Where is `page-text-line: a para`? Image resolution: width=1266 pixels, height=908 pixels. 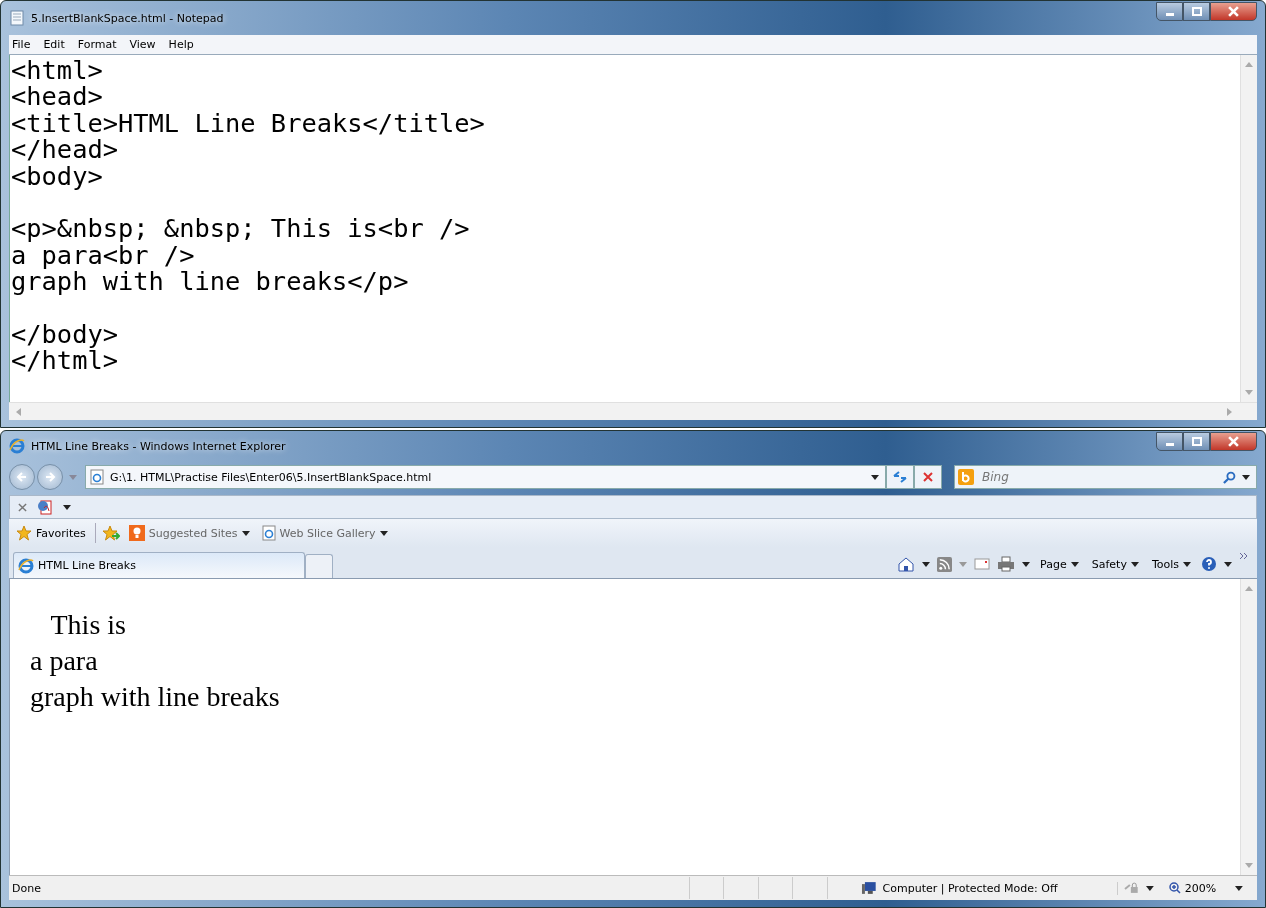
page-text-line: a para is located at coordinates (64, 661).